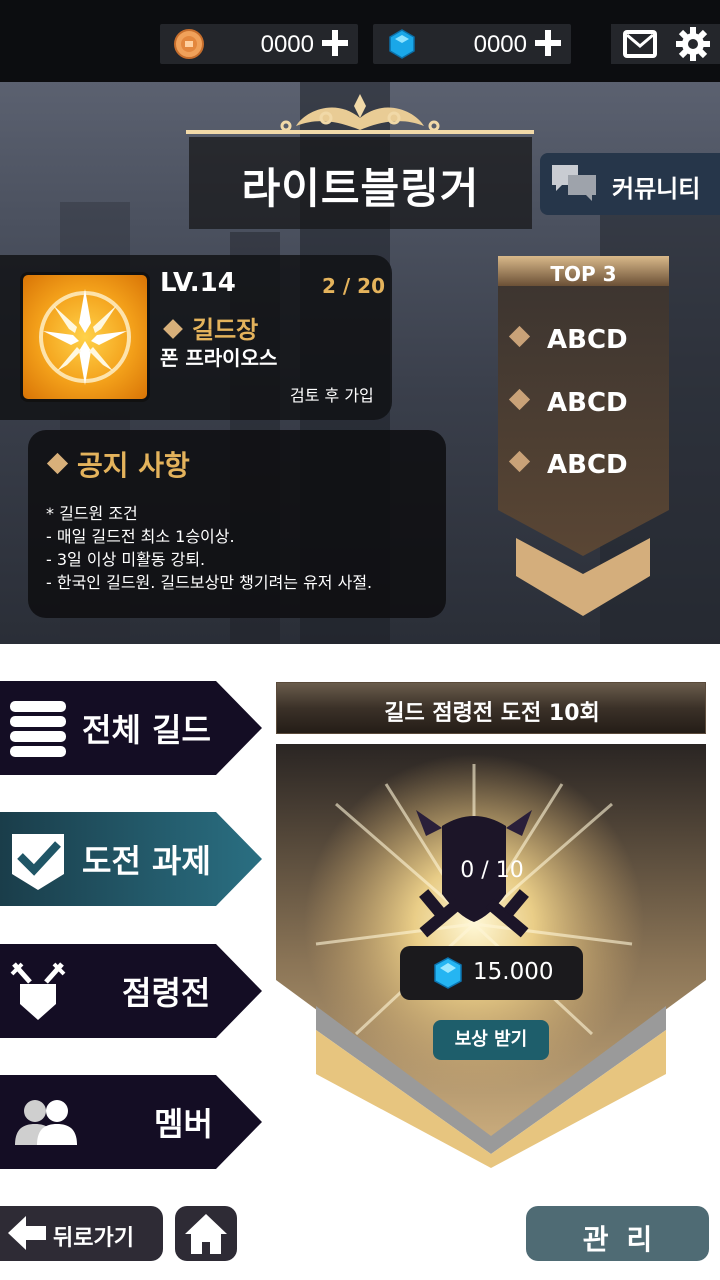 Image resolution: width=720 pixels, height=1280 pixels. I want to click on notice-line: - 한국인 길드원. 길드보상만 챙기려는 유저 사절., so click(209, 582).